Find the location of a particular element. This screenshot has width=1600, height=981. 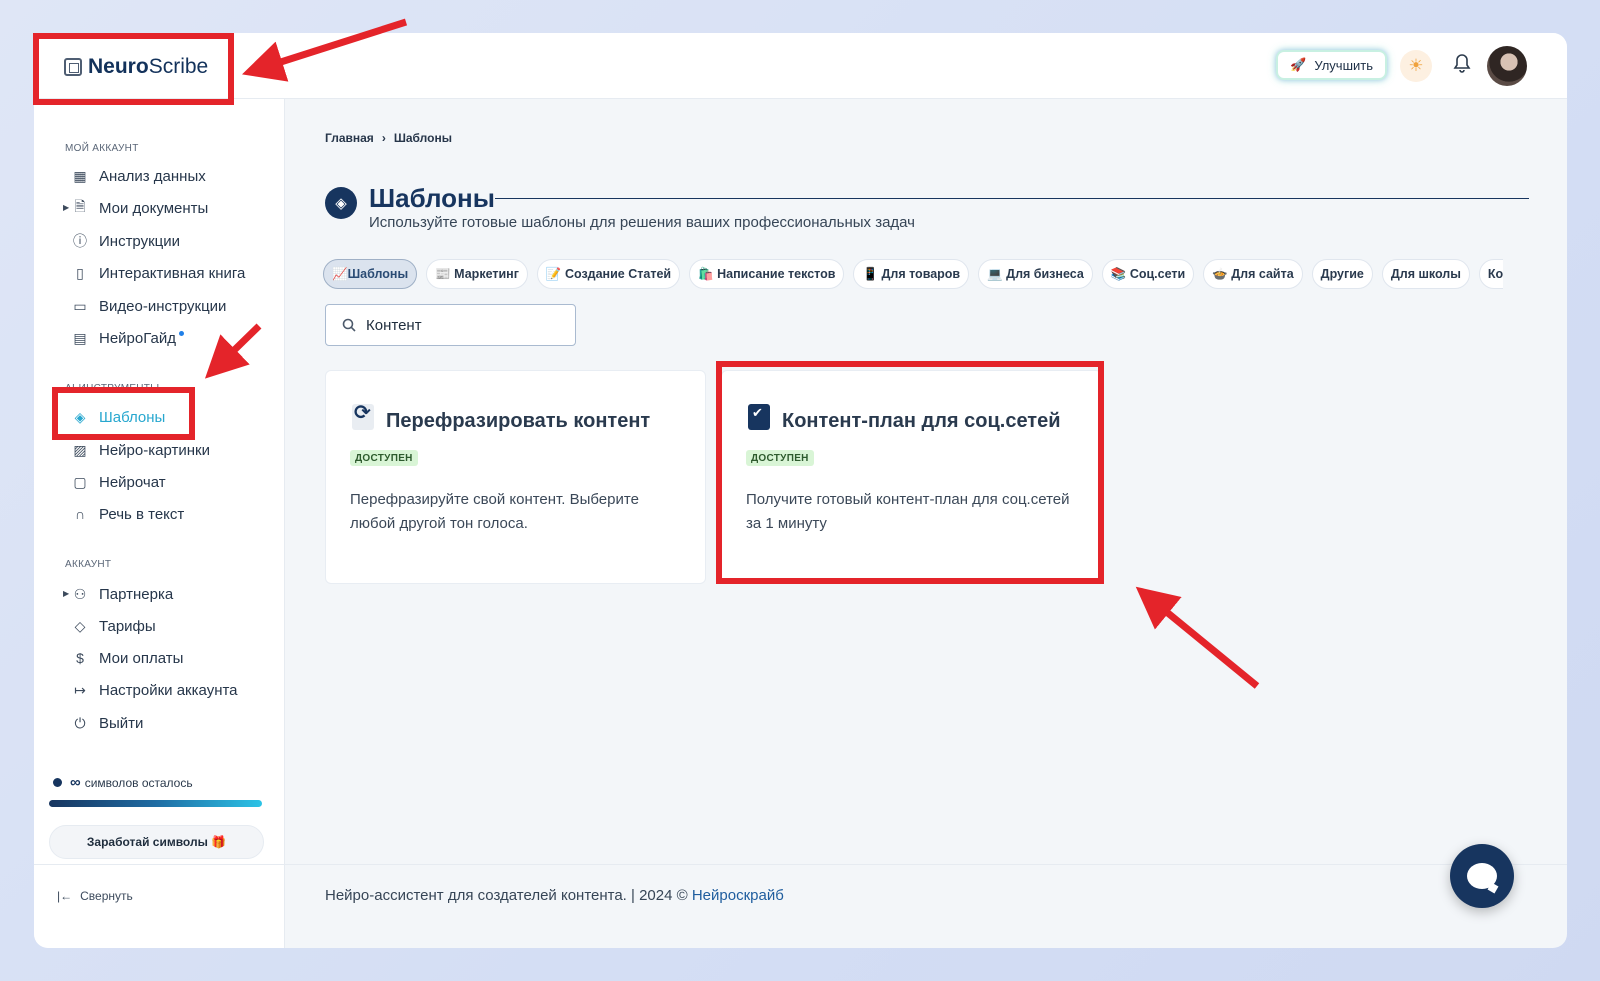

upgrade-button: 🚀 Улучшить is located at coordinates (1331, 65).